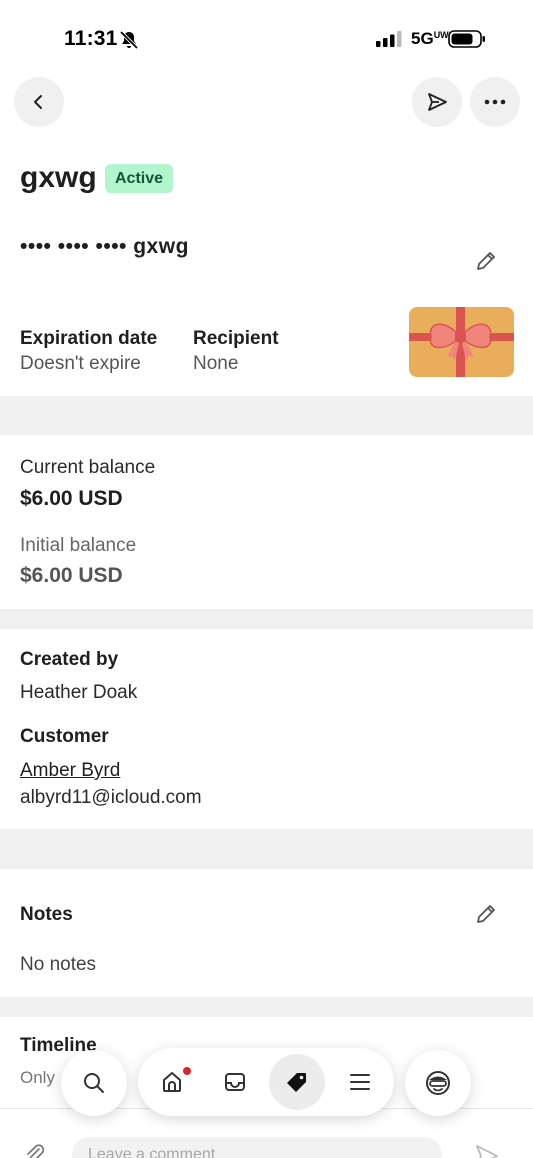 The width and height of the screenshot is (533, 1158). What do you see at coordinates (37, 1077) in the screenshot?
I see `timeline-subtitle: Only` at bounding box center [37, 1077].